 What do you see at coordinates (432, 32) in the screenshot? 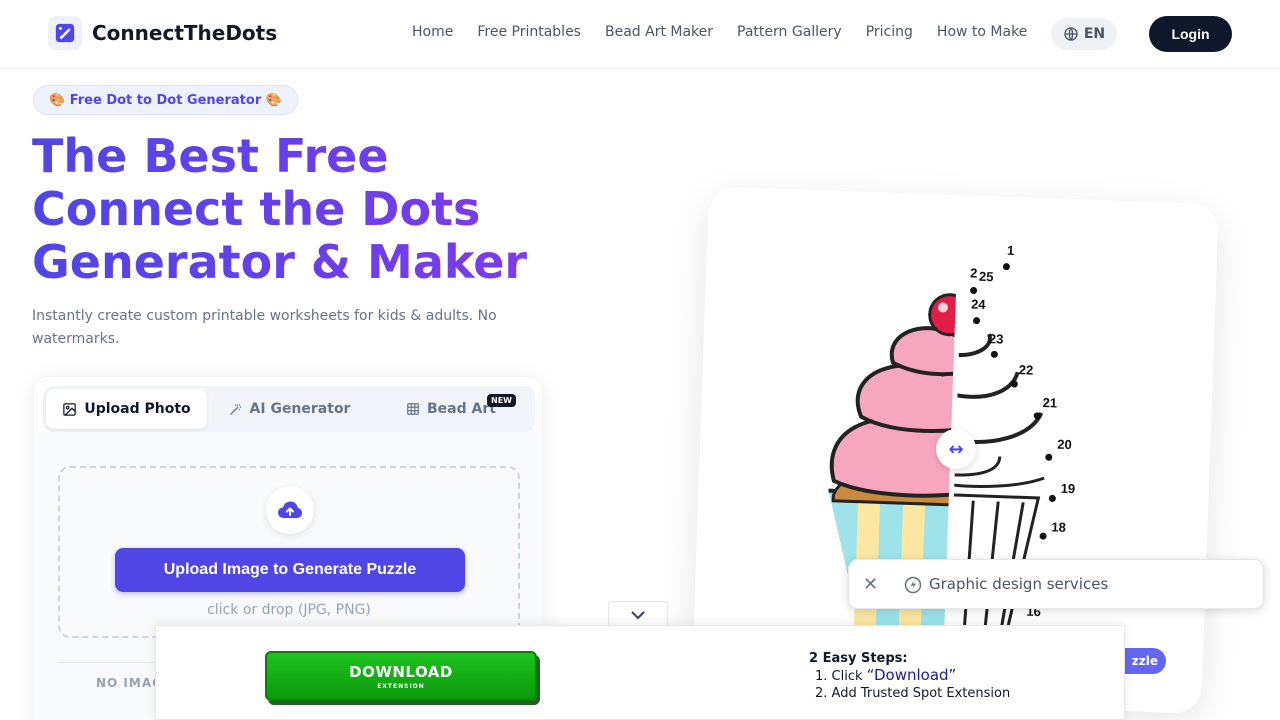
I see `nav-home: Home` at bounding box center [432, 32].